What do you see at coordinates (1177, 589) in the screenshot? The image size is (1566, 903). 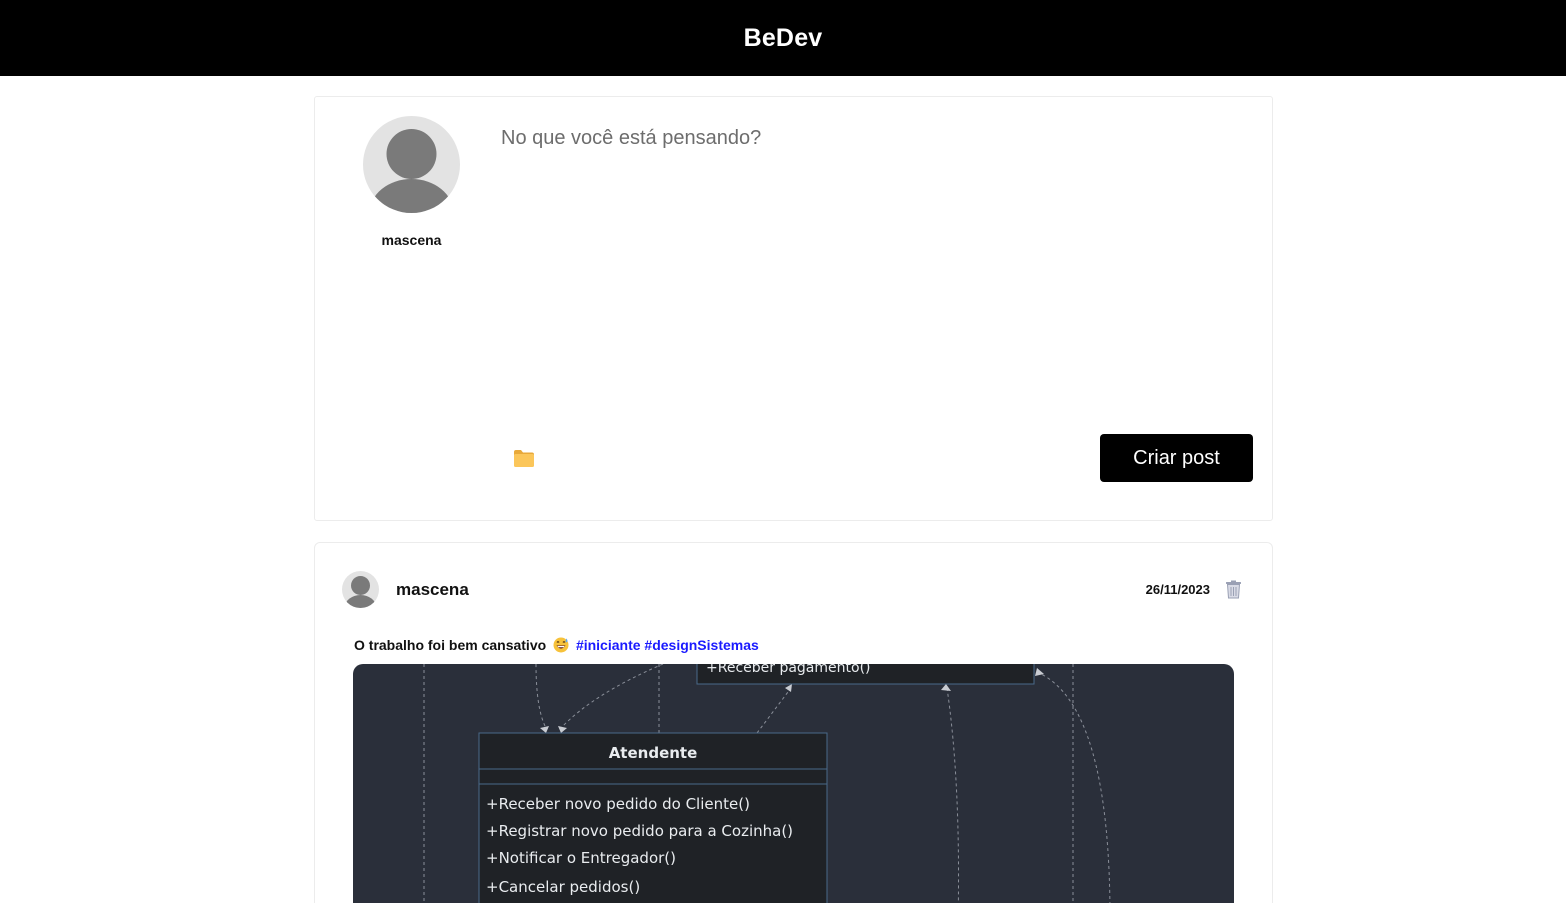 I see `post-date: 26/11/2023` at bounding box center [1177, 589].